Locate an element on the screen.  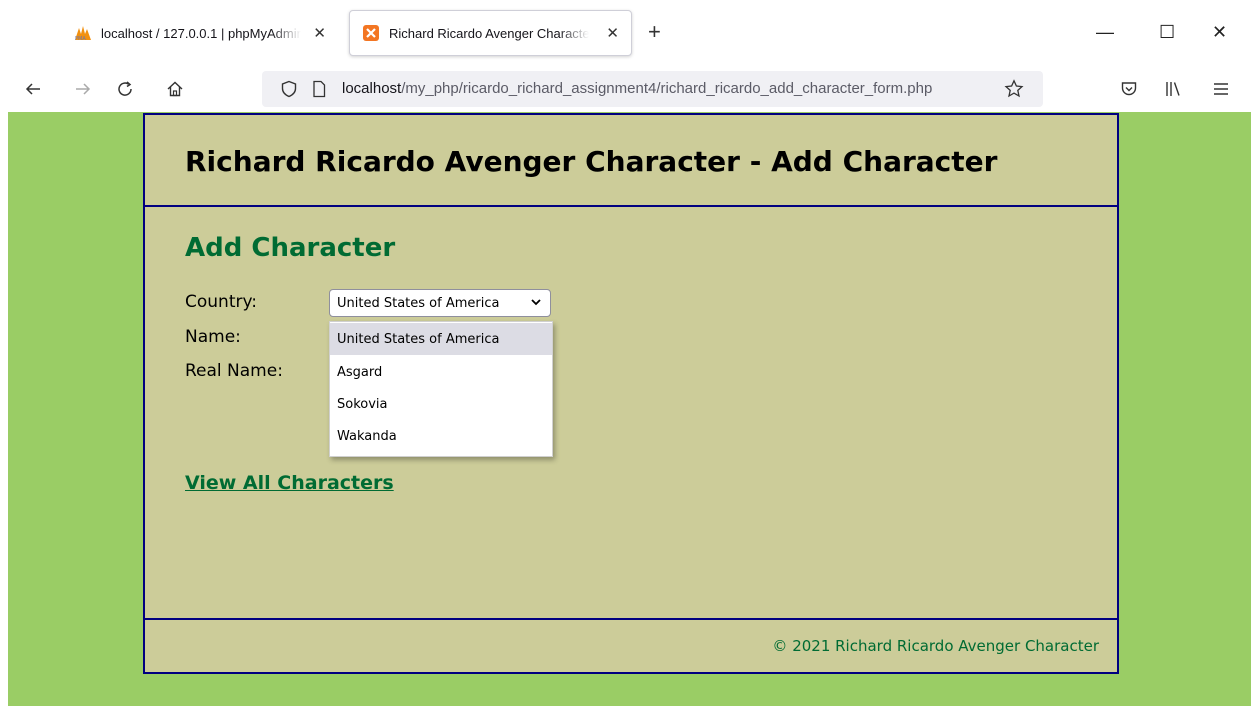
tab-title: Richard Ricardo Avenger Character is located at coordinates (489, 33).